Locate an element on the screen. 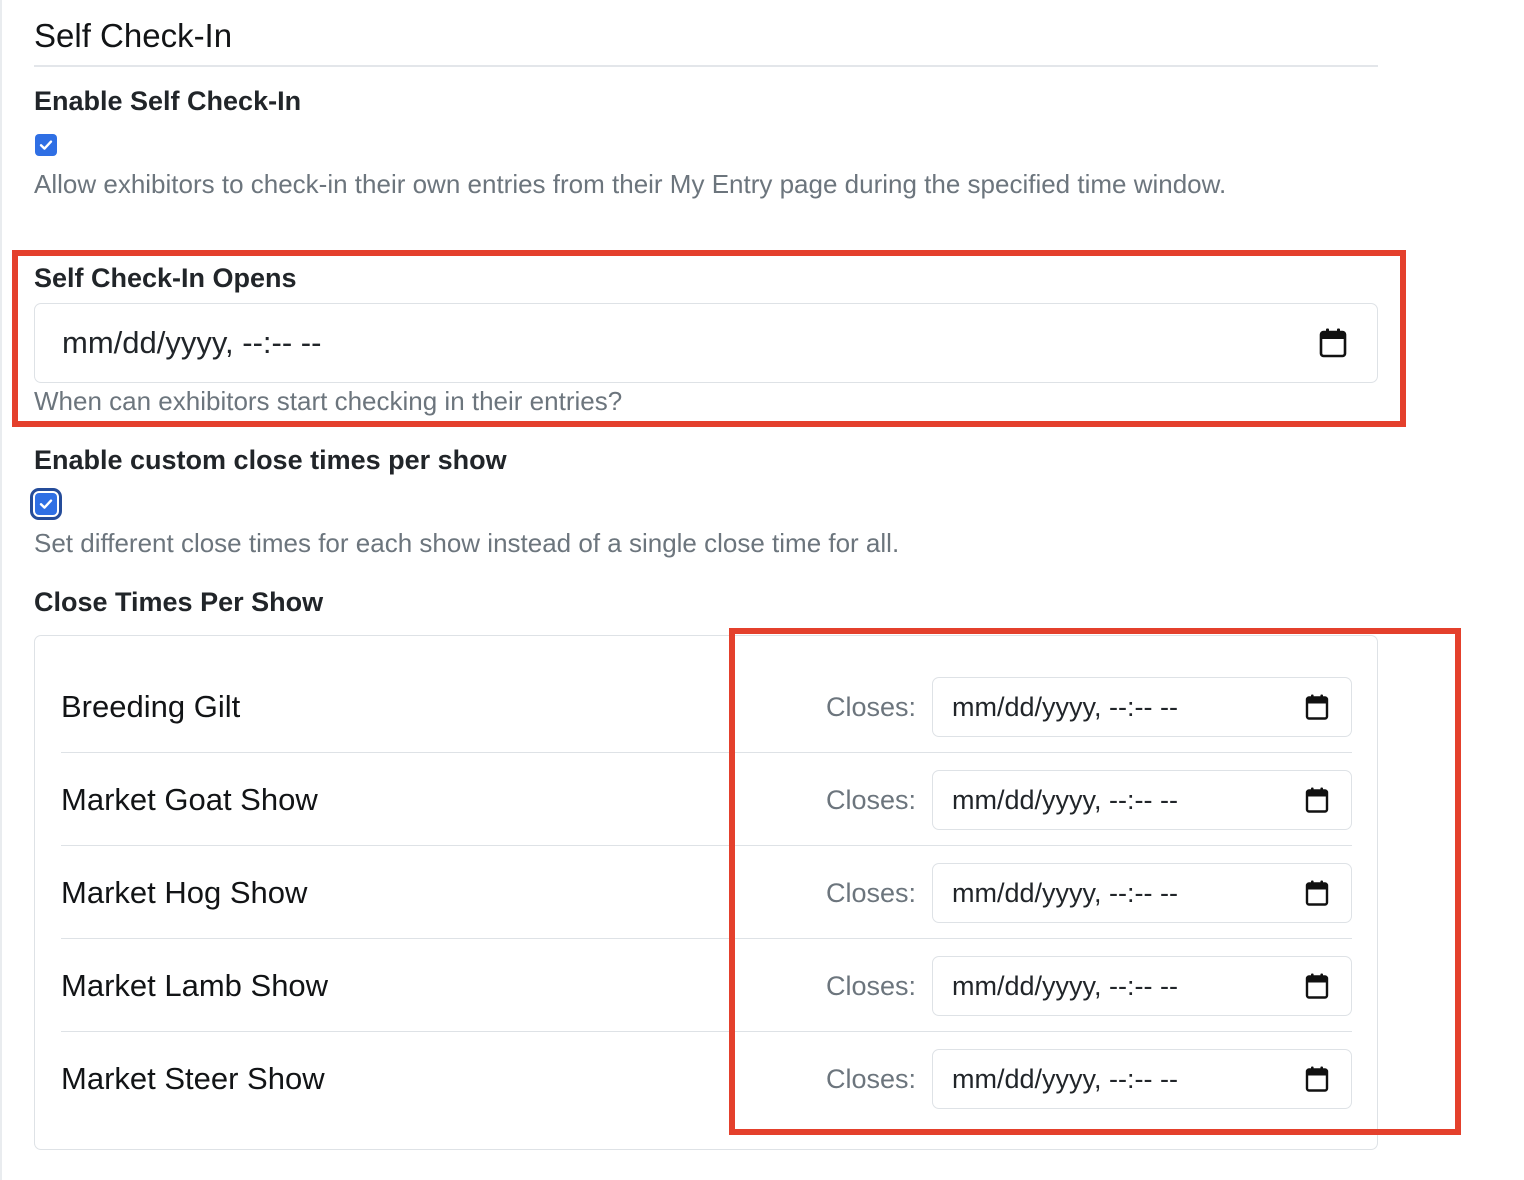  custom-close-times-checkbox is located at coordinates (46, 504).